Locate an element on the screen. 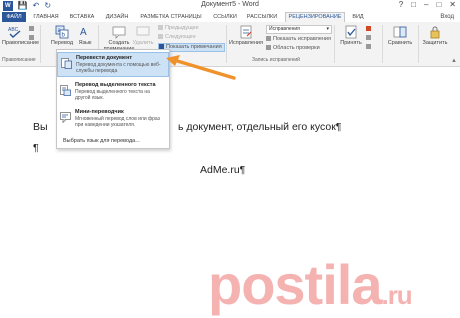 Image resolution: width=460 pixels, height=318 pixels. close-icon: ✕ is located at coordinates (452, 4).